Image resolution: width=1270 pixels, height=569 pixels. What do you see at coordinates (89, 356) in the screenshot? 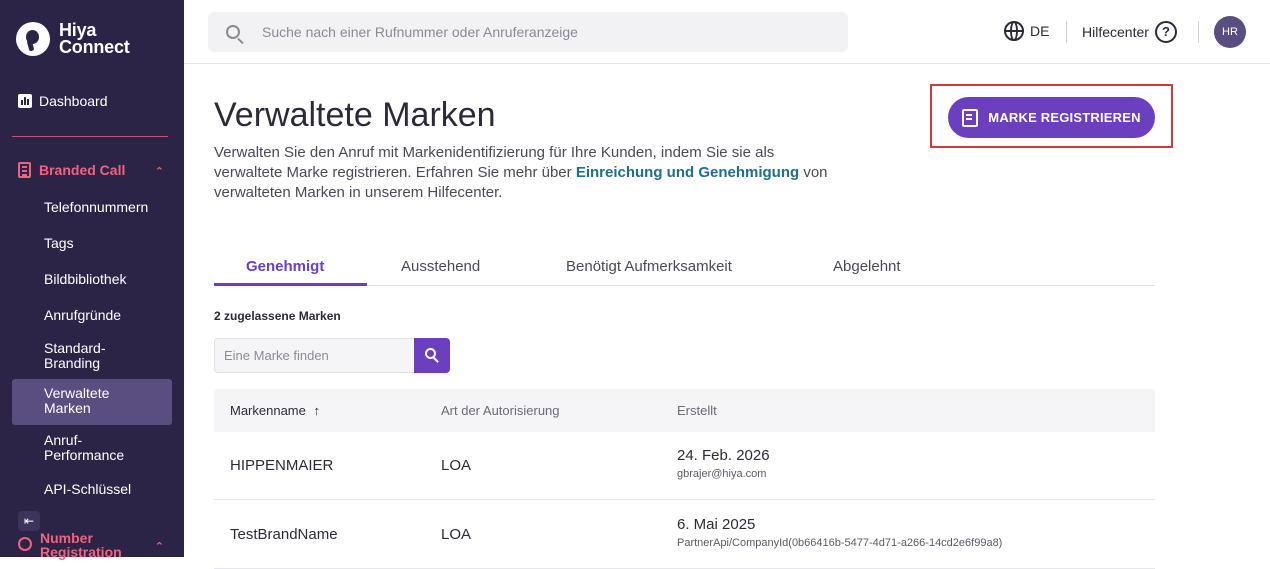
I see `sidebar-item-standard-branding: Standard-Branding` at bounding box center [89, 356].